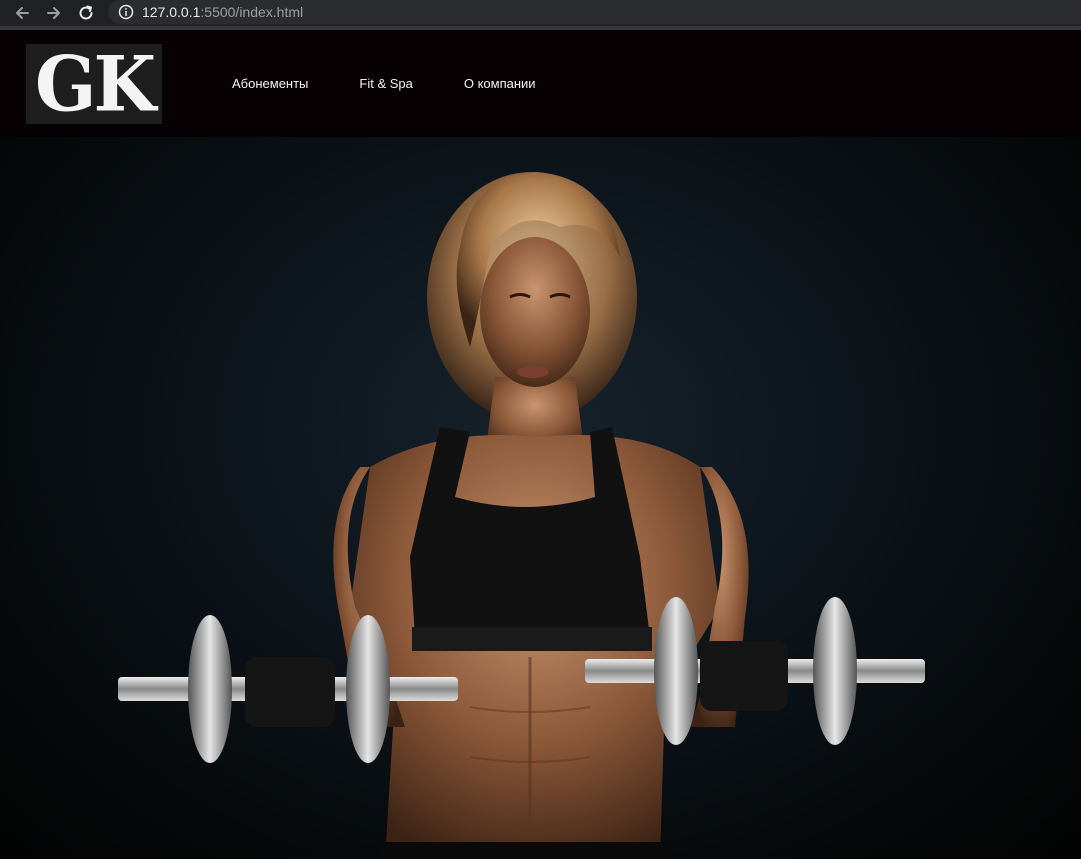 The height and width of the screenshot is (859, 1081). What do you see at coordinates (22, 13) in the screenshot?
I see `back-arrow-icon` at bounding box center [22, 13].